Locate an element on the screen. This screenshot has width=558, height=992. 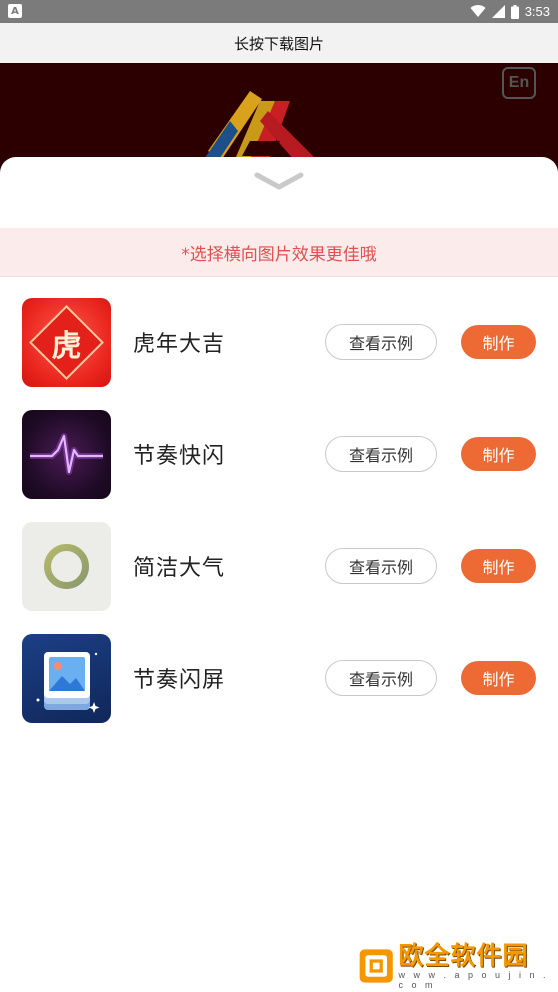
rhythm-flash-thumbnail is located at coordinates (66, 454).